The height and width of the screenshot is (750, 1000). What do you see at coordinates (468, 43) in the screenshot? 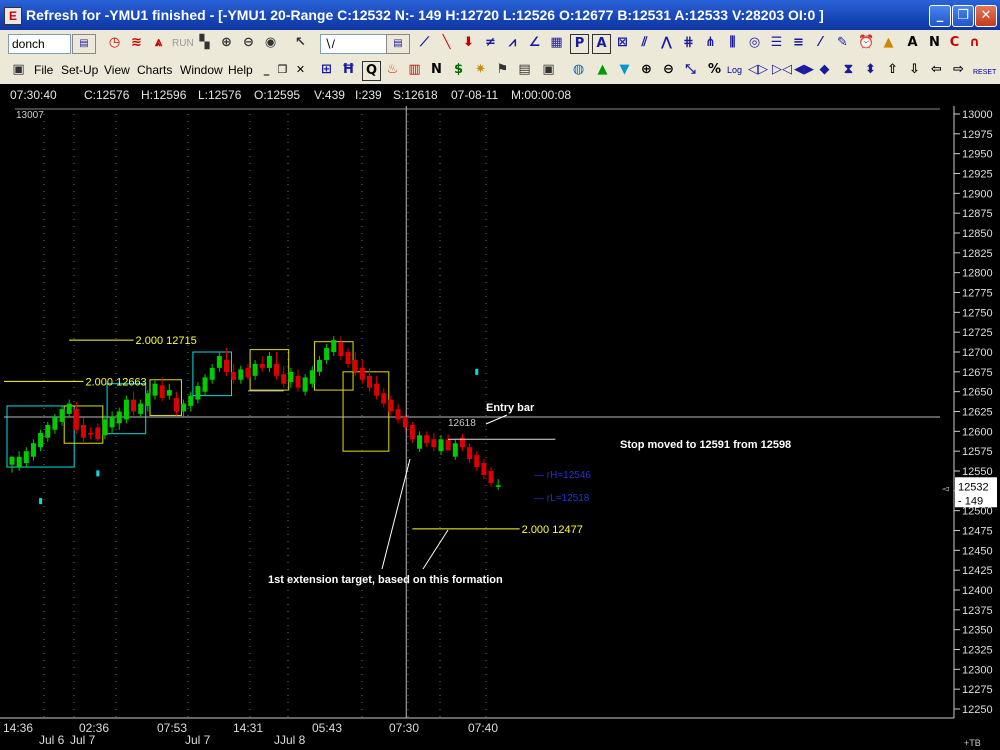
I see `arrow-down-icon: ⬇` at bounding box center [468, 43].